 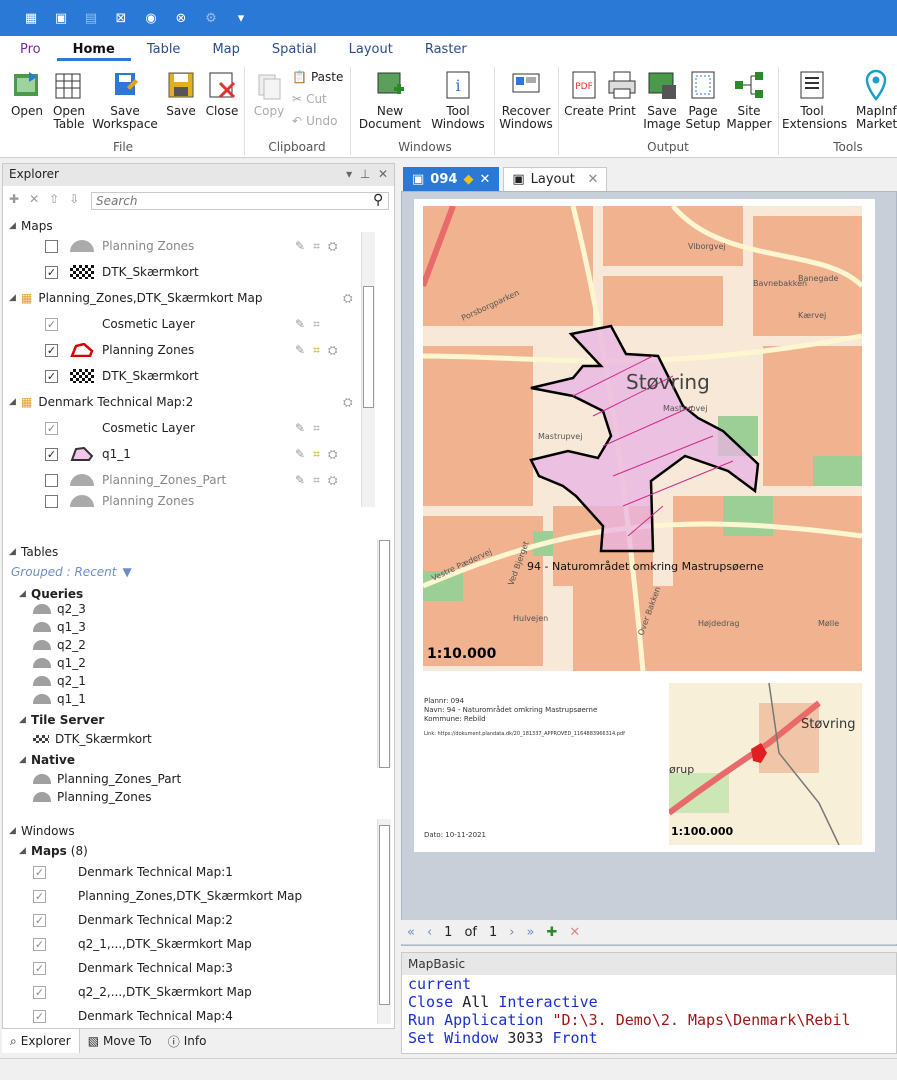 What do you see at coordinates (125, 100) in the screenshot?
I see `save-workspace-button: Save Workspace` at bounding box center [125, 100].